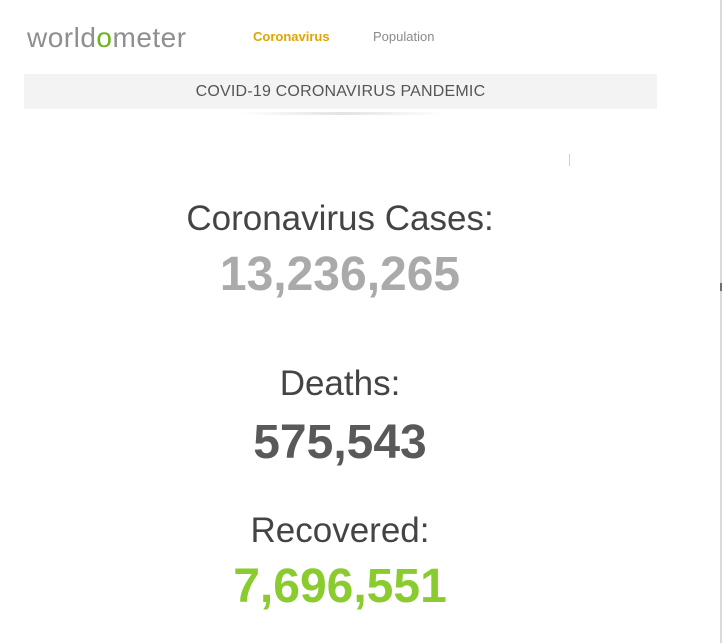  What do you see at coordinates (340, 91) in the screenshot?
I see `page-title-banner: COVID-19 CORONAVIRUS PANDEMIC` at bounding box center [340, 91].